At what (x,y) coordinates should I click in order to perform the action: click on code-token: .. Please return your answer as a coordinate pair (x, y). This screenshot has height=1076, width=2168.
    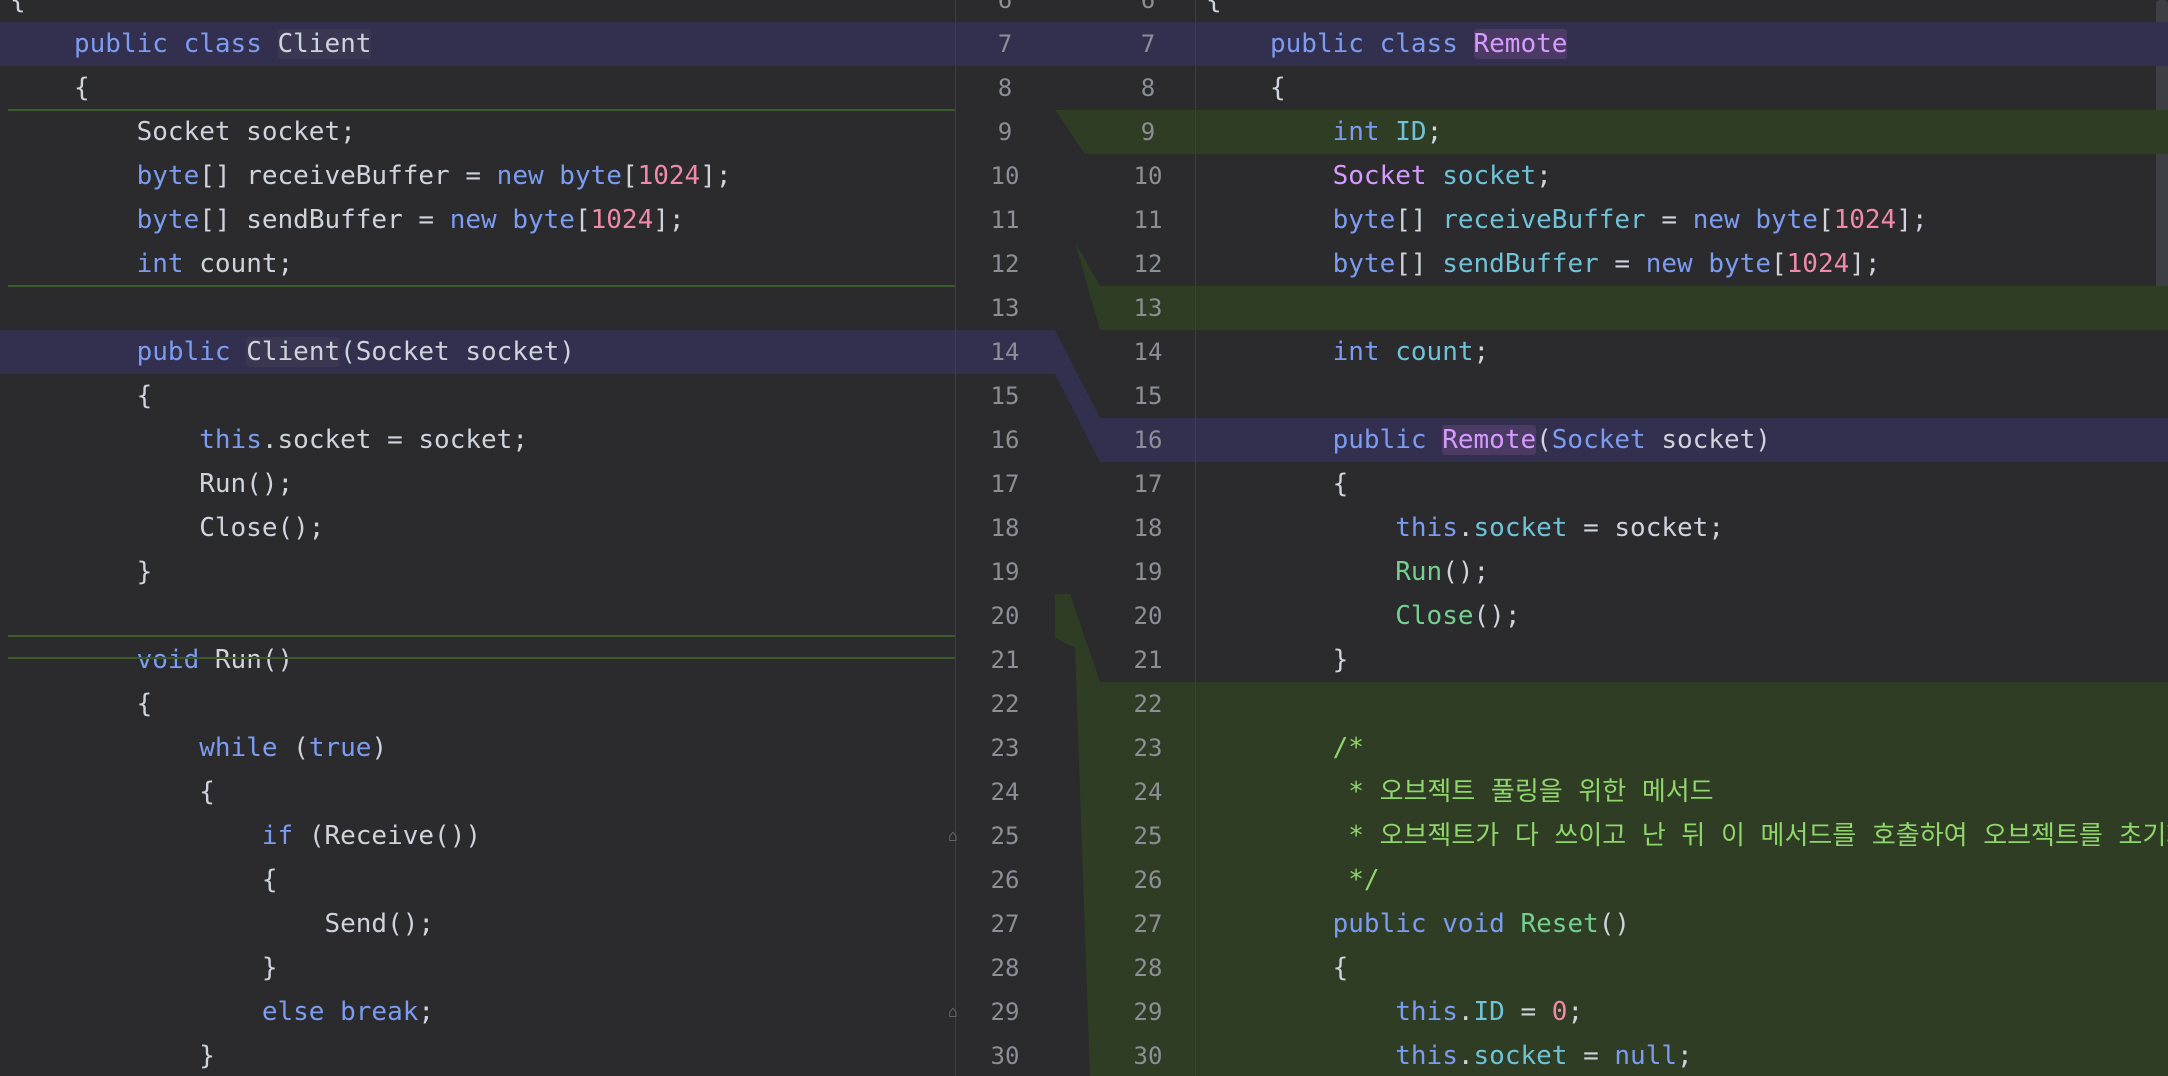
    Looking at the image, I should click on (1465, 1012).